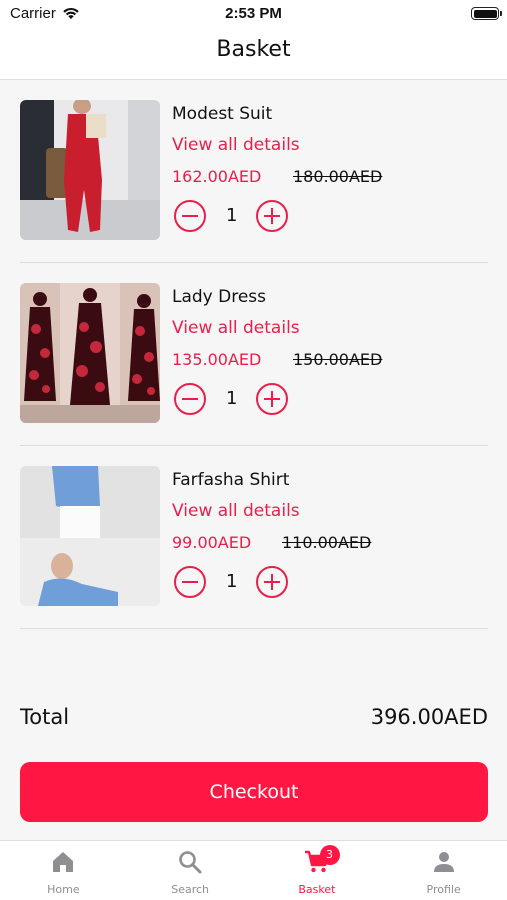  What do you see at coordinates (329, 855) in the screenshot?
I see `cart-count-badge: 3` at bounding box center [329, 855].